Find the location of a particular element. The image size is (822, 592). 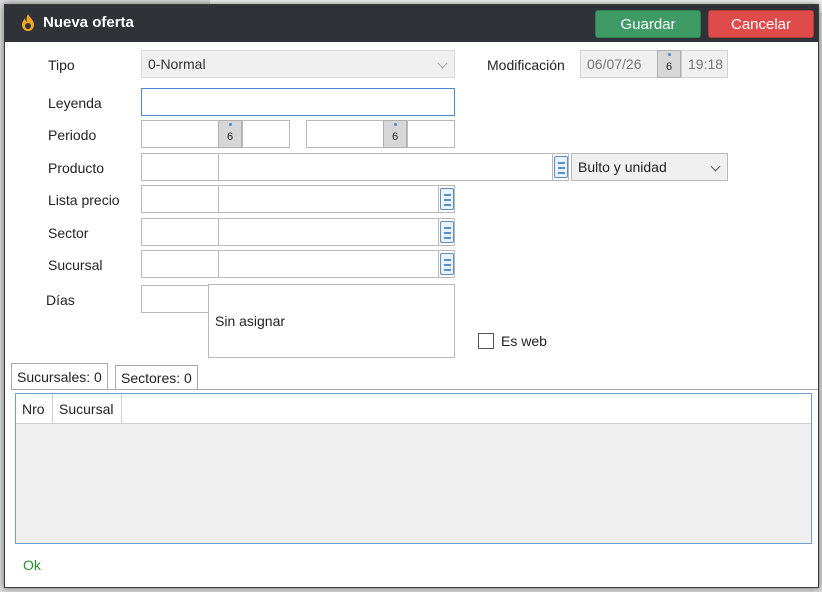

leyenda-label: Leyenda is located at coordinates (75, 103).